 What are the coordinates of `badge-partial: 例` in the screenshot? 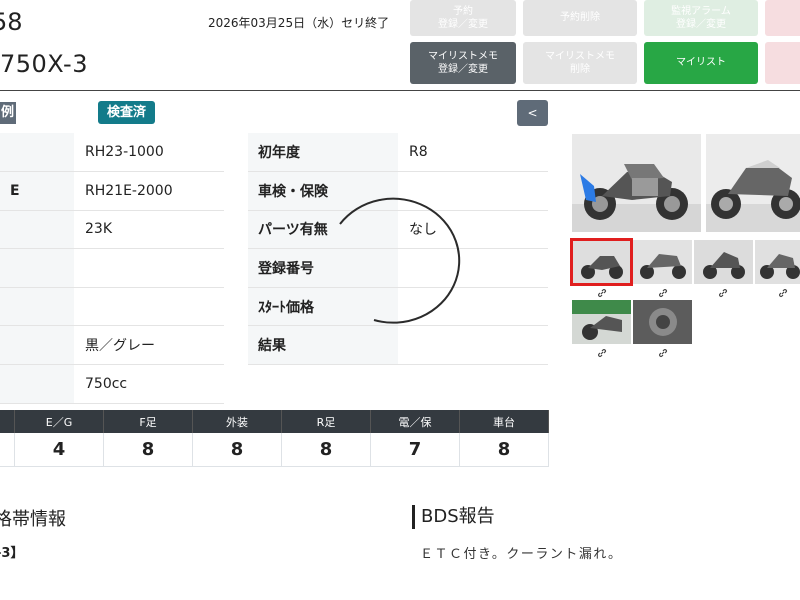 It's located at (8, 113).